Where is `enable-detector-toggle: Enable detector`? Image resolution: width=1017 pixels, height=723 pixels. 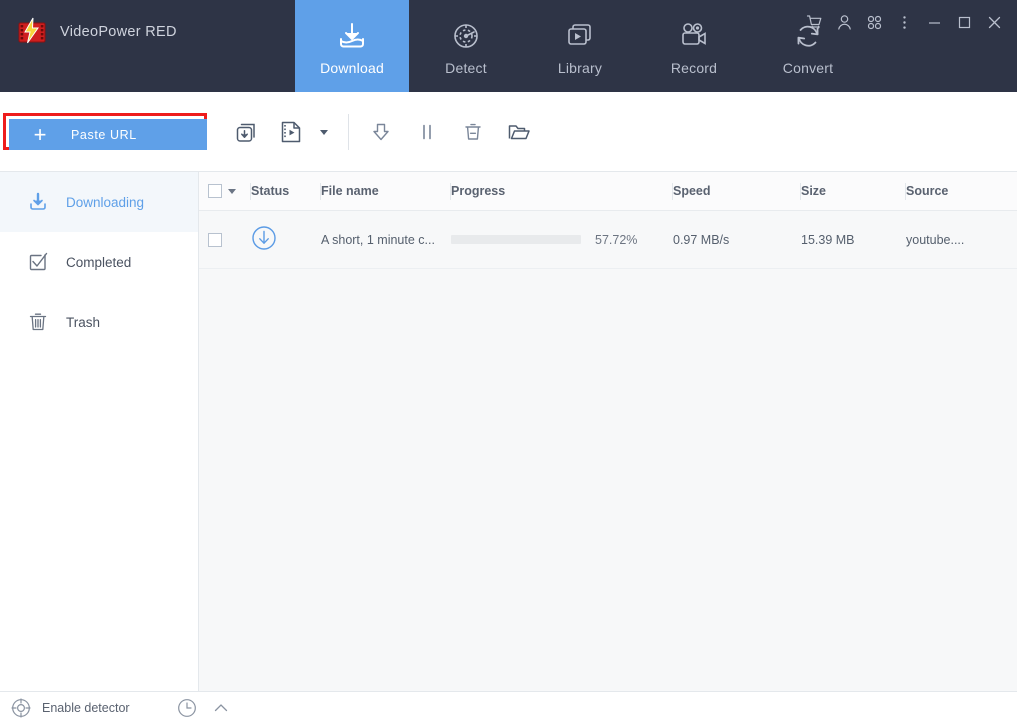 enable-detector-toggle: Enable detector is located at coordinates (70, 708).